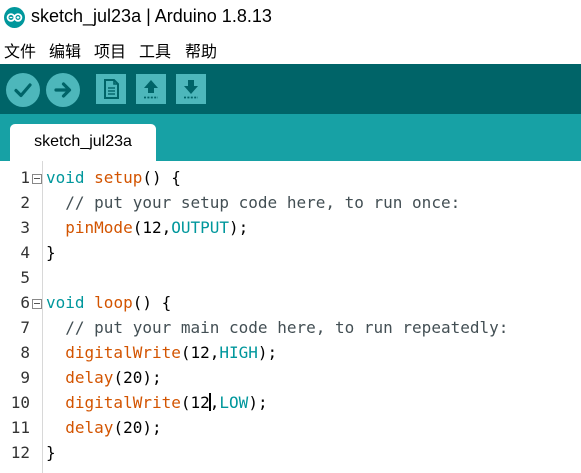  What do you see at coordinates (290, 427) in the screenshot?
I see `code-line: 11 delay(20);` at bounding box center [290, 427].